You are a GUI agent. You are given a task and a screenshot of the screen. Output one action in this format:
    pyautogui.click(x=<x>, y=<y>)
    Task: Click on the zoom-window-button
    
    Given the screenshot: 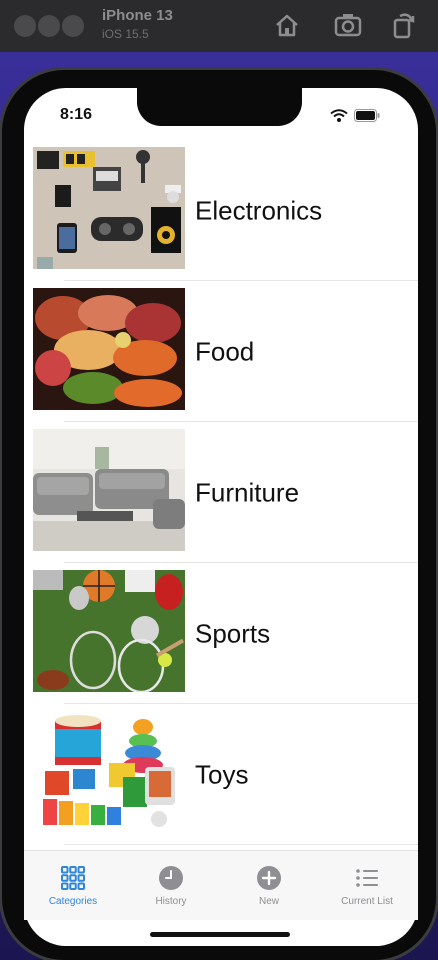 What is the action you would take?
    pyautogui.click(x=73, y=26)
    